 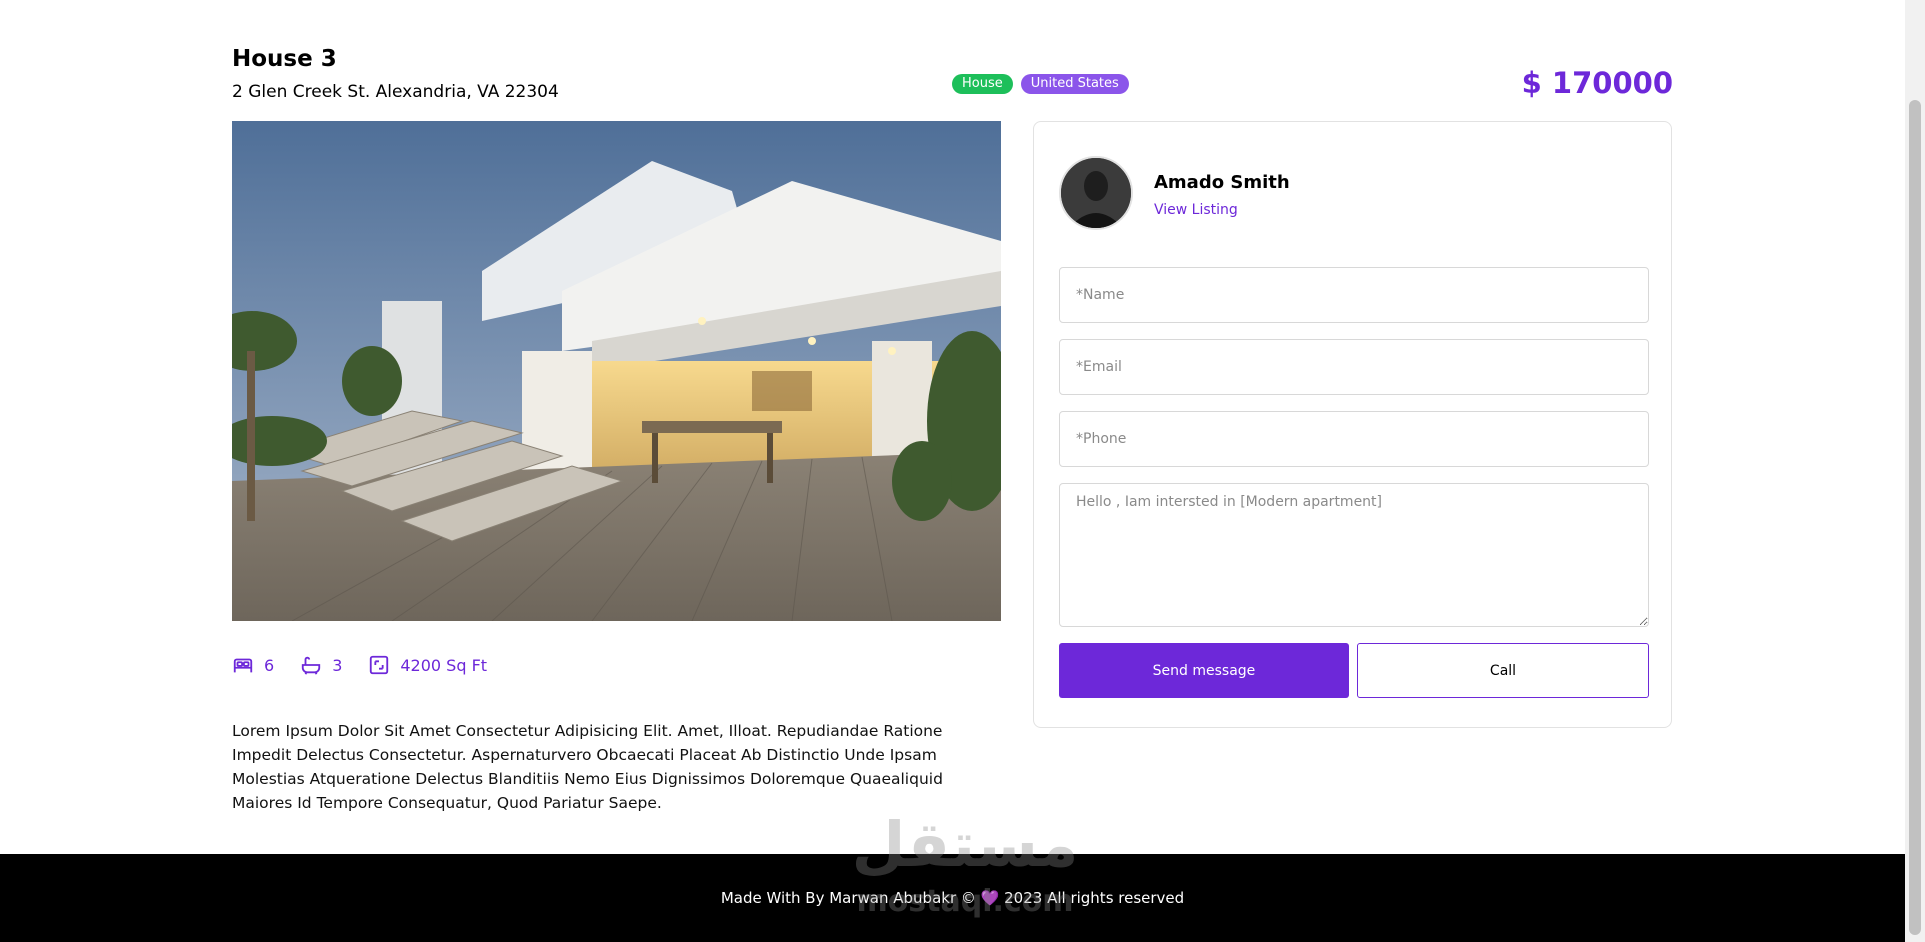 What do you see at coordinates (1915, 517) in the screenshot?
I see `scrollbar-thumb` at bounding box center [1915, 517].